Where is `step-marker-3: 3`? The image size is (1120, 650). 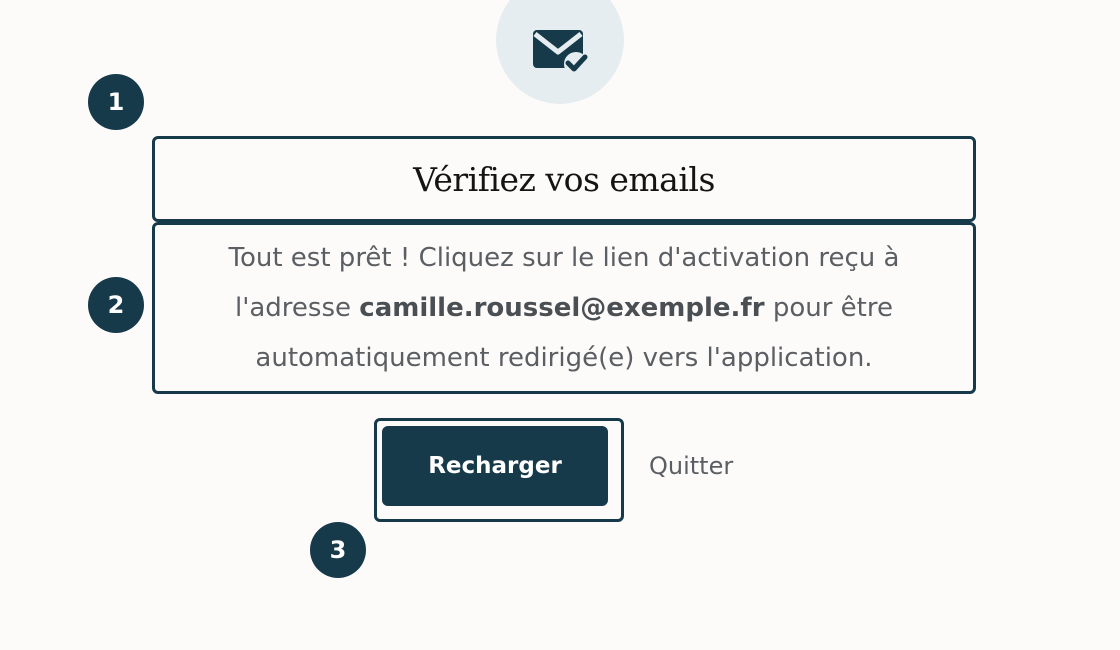 step-marker-3: 3 is located at coordinates (338, 550).